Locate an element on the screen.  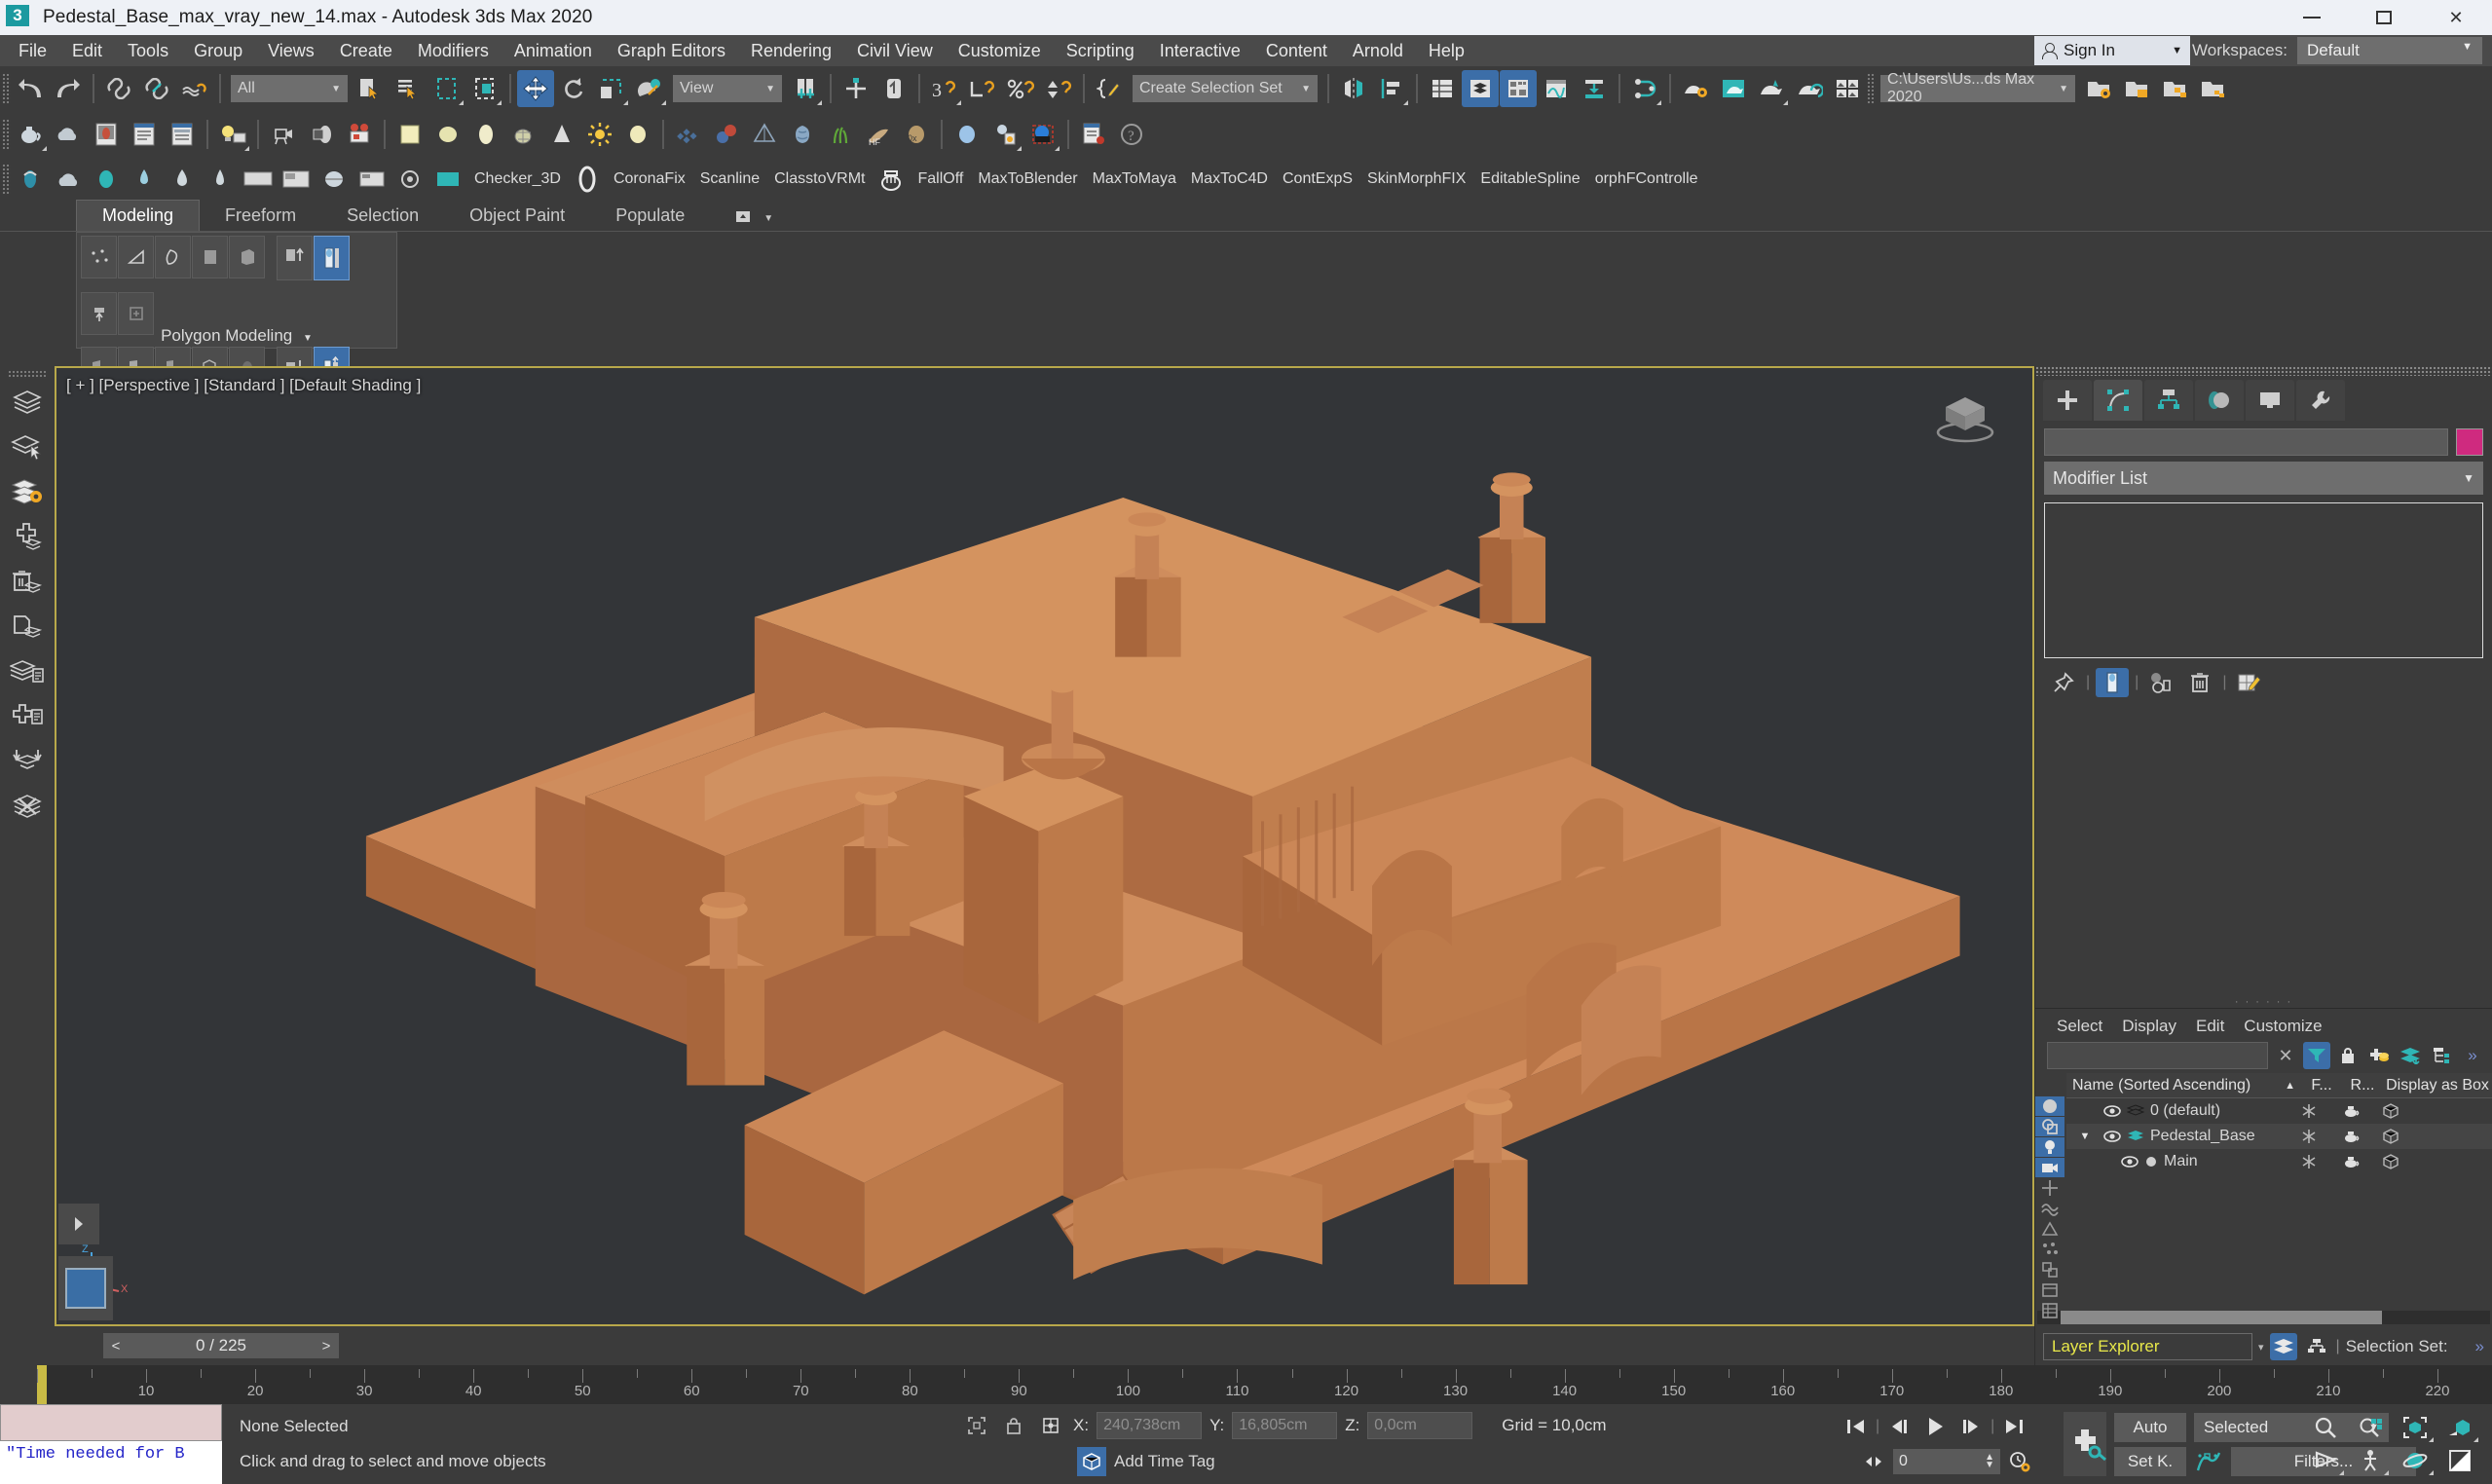
time-playhead is located at coordinates (42, 1384).